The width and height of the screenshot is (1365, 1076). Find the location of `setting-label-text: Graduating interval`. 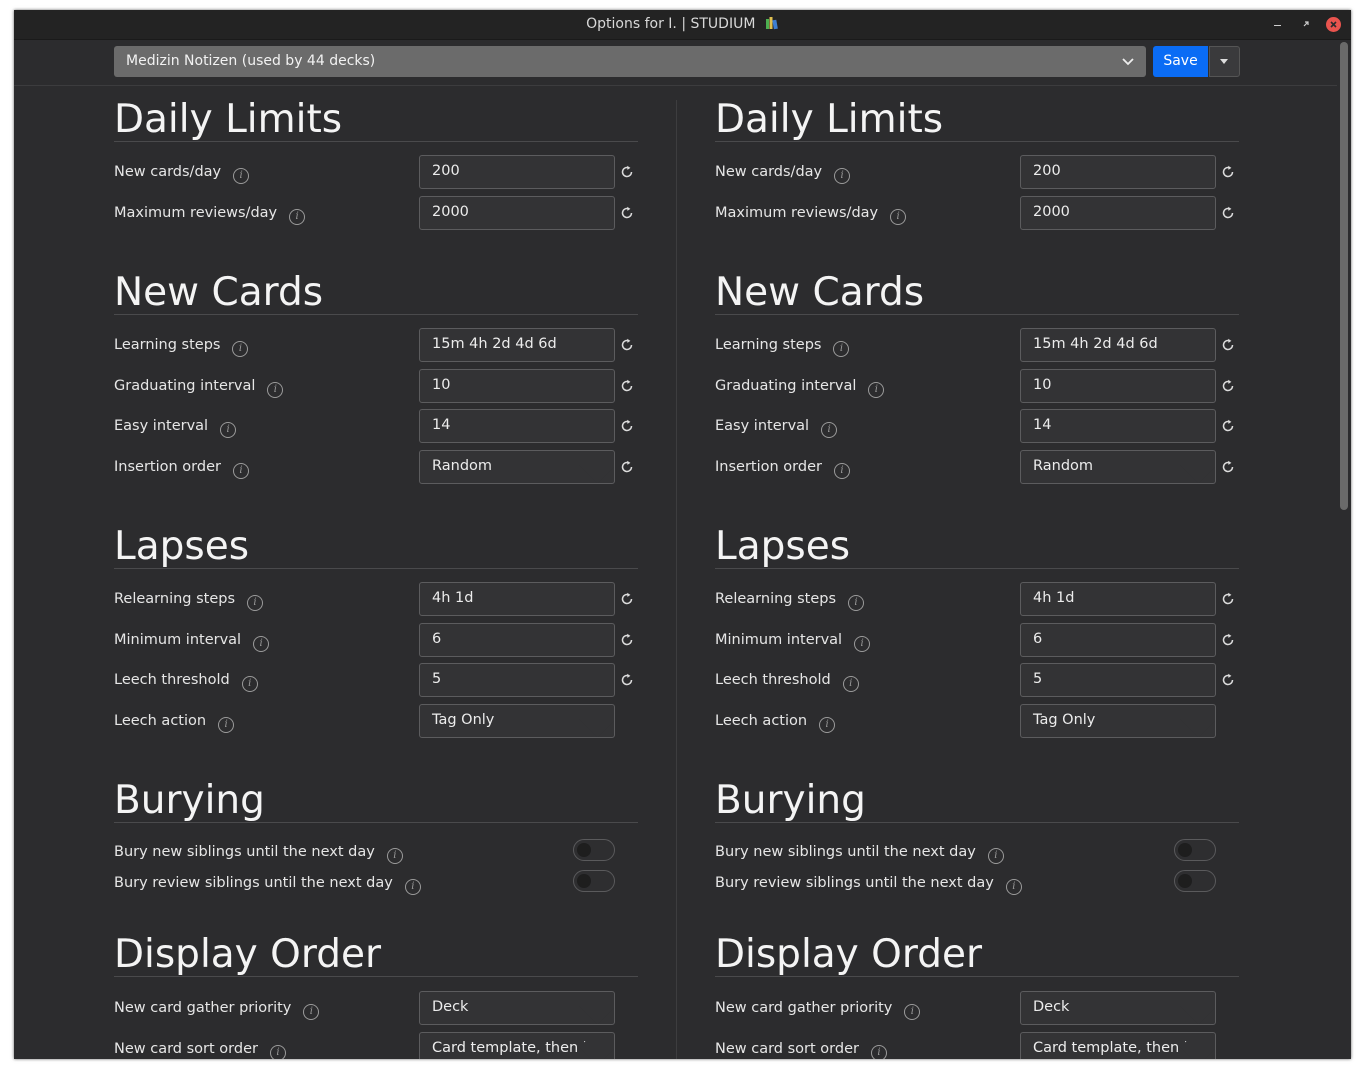

setting-label-text: Graduating interval is located at coordinates (185, 386).